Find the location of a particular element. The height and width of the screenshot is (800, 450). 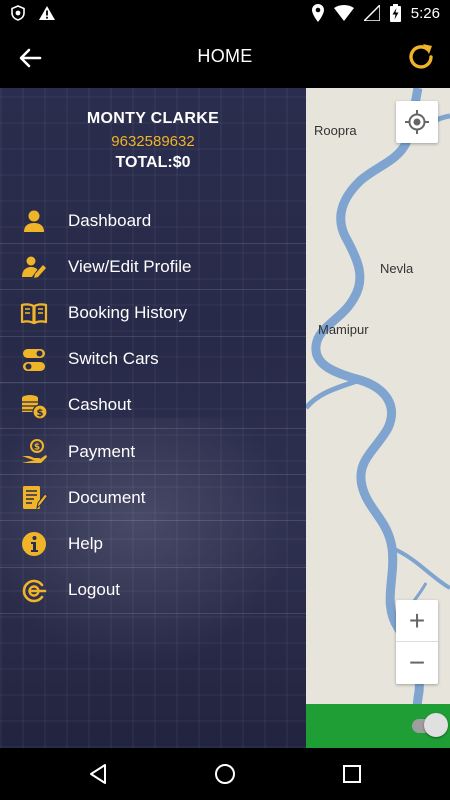

menu-label: Cashout is located at coordinates (100, 405).